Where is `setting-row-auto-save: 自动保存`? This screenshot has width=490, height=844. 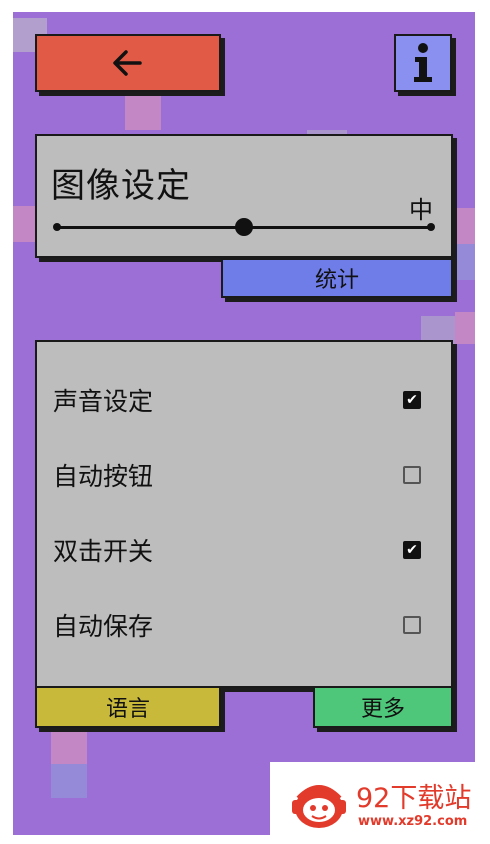
setting-row-auto-save: 自动保存 is located at coordinates (244, 625).